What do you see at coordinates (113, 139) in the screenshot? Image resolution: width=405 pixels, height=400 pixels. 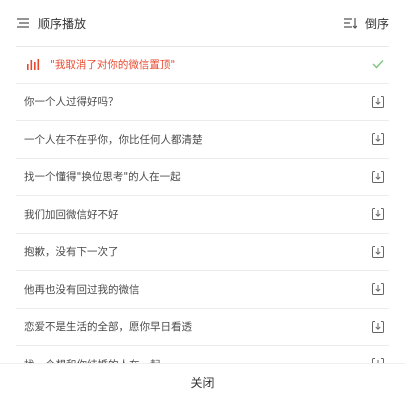 I see `song-title: 一个人在不在乎你，你比任何人都清楚` at bounding box center [113, 139].